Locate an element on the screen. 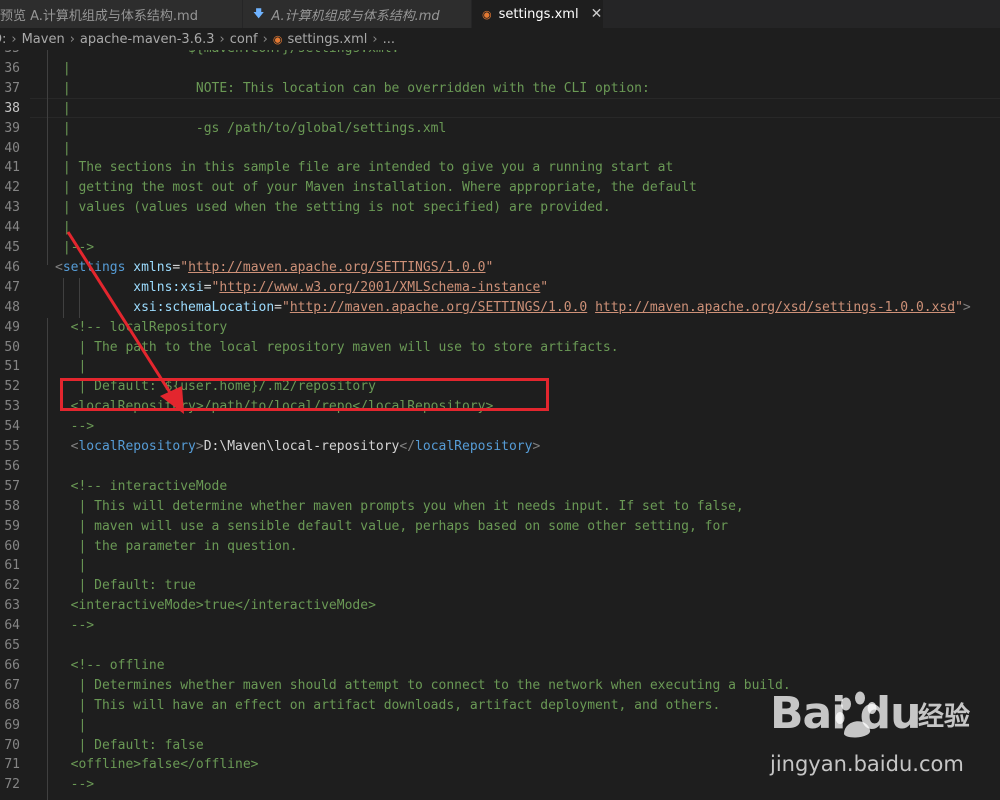  watermark-cn: 经验 is located at coordinates (944, 717).